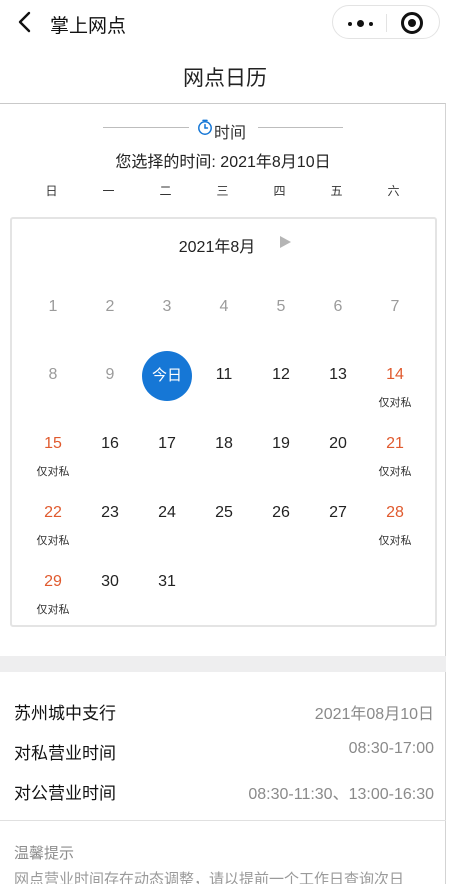 The width and height of the screenshot is (450, 884). I want to click on day-number: 24, so click(167, 512).